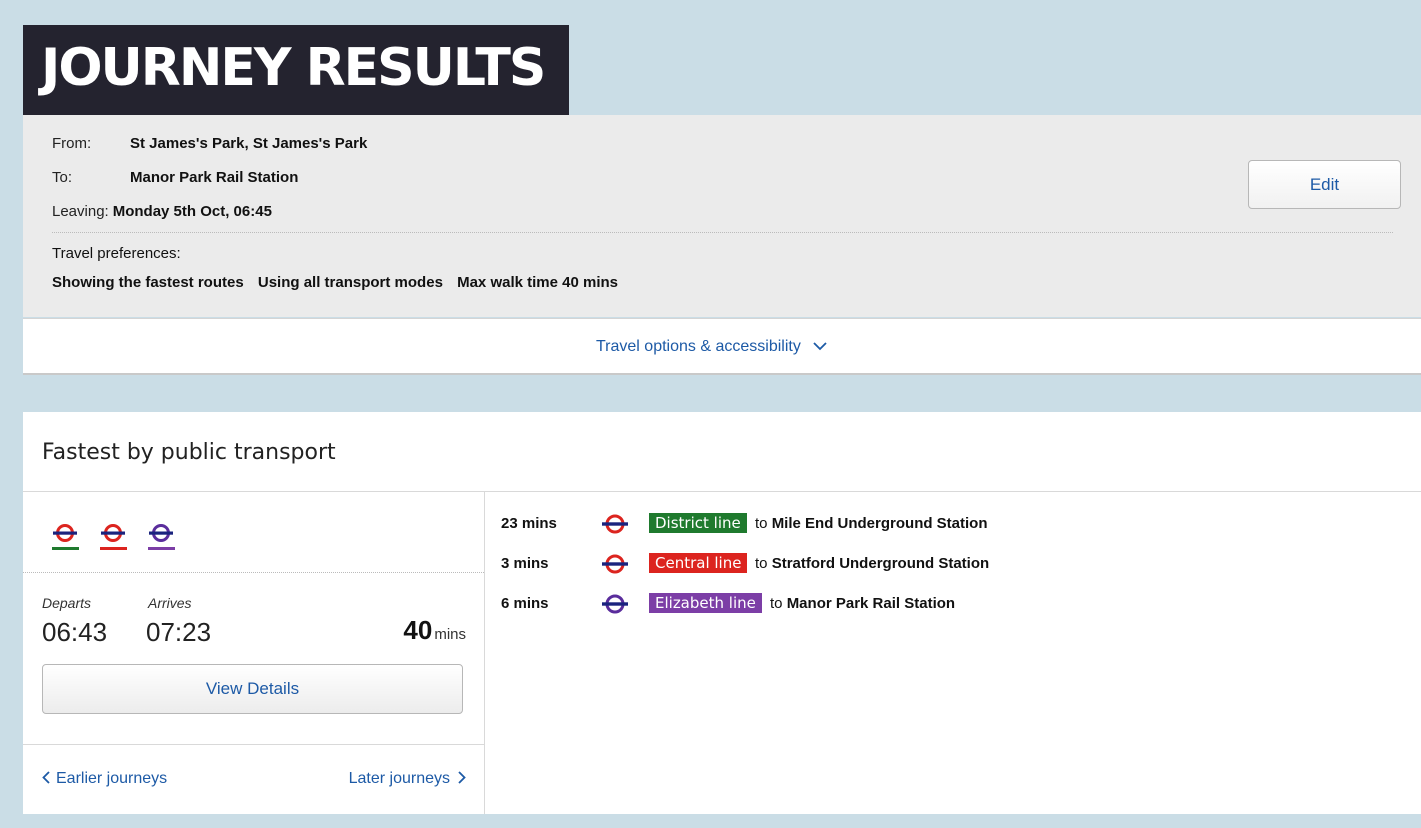 The image size is (1421, 828). What do you see at coordinates (399, 778) in the screenshot?
I see `later-journeys-label: Later journeys` at bounding box center [399, 778].